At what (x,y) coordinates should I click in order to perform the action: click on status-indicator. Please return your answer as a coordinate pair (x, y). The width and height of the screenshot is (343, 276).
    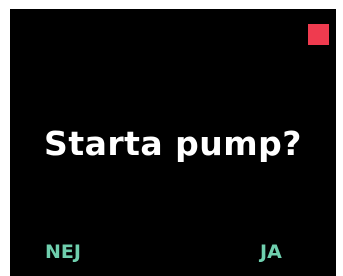
    Looking at the image, I should click on (318, 34).